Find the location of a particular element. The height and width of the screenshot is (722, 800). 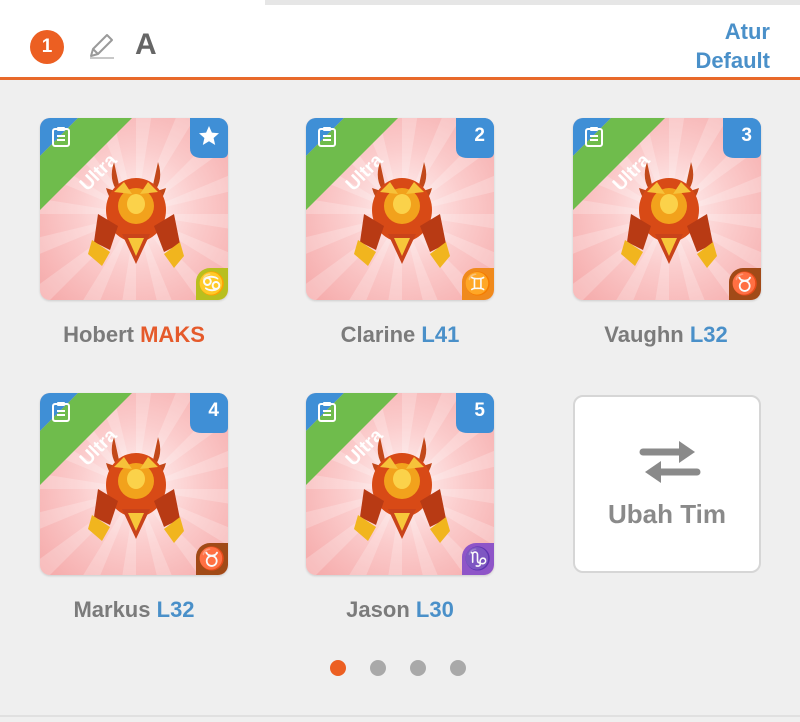

bottom-divider is located at coordinates (400, 716).